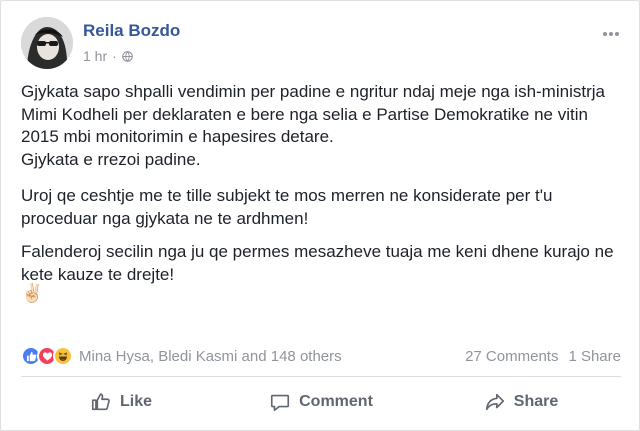 The width and height of the screenshot is (640, 431). I want to click on comment-button: Comment, so click(321, 402).